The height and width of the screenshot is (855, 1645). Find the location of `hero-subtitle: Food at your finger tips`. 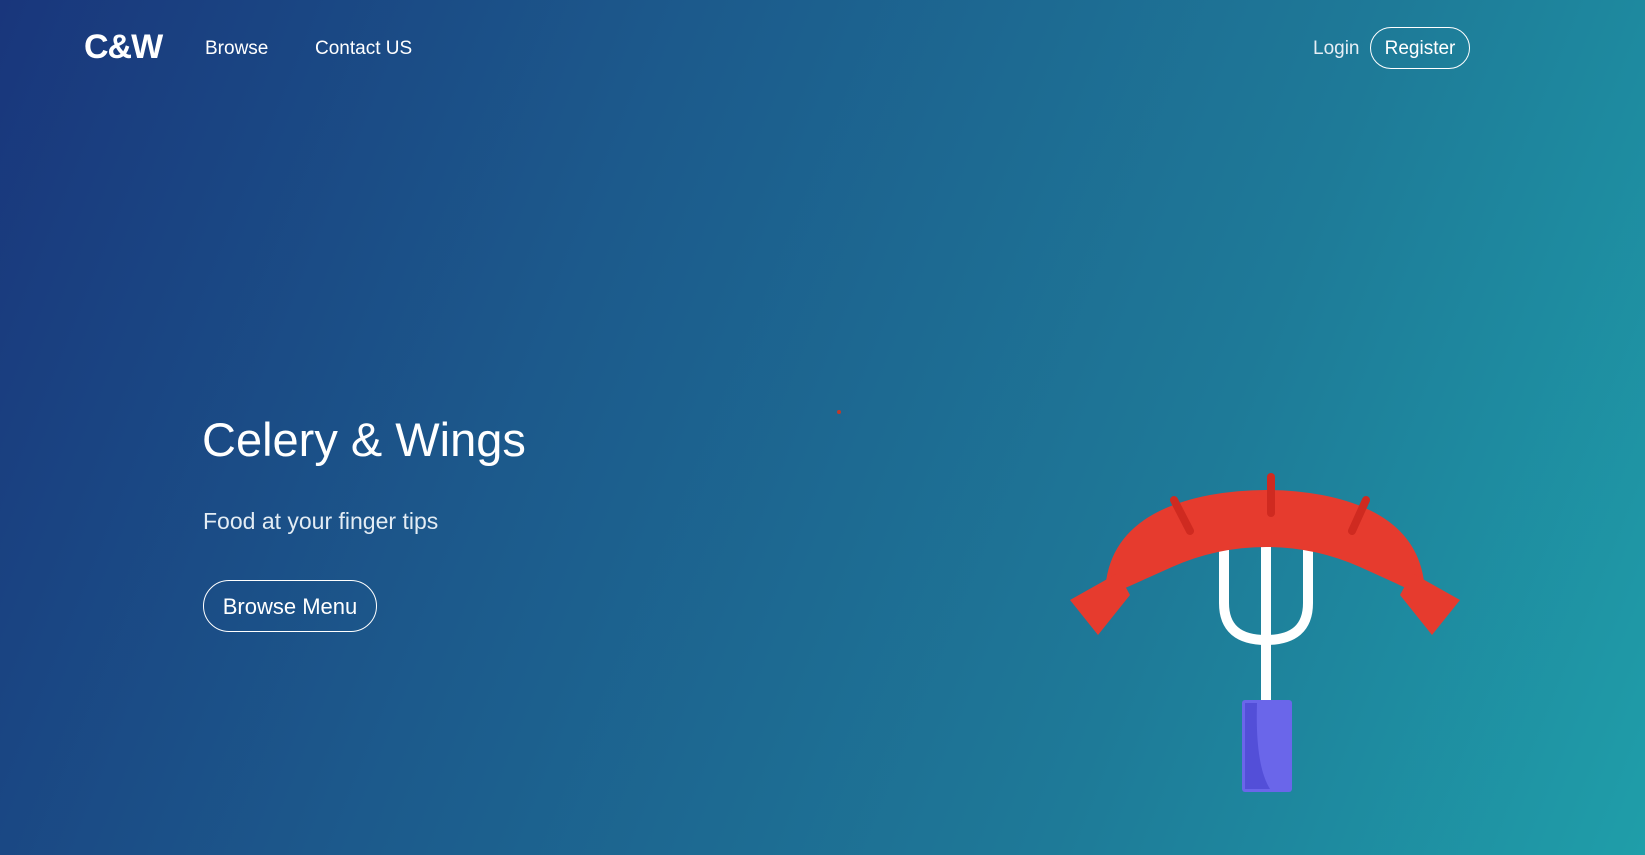

hero-subtitle: Food at your finger tips is located at coordinates (321, 521).